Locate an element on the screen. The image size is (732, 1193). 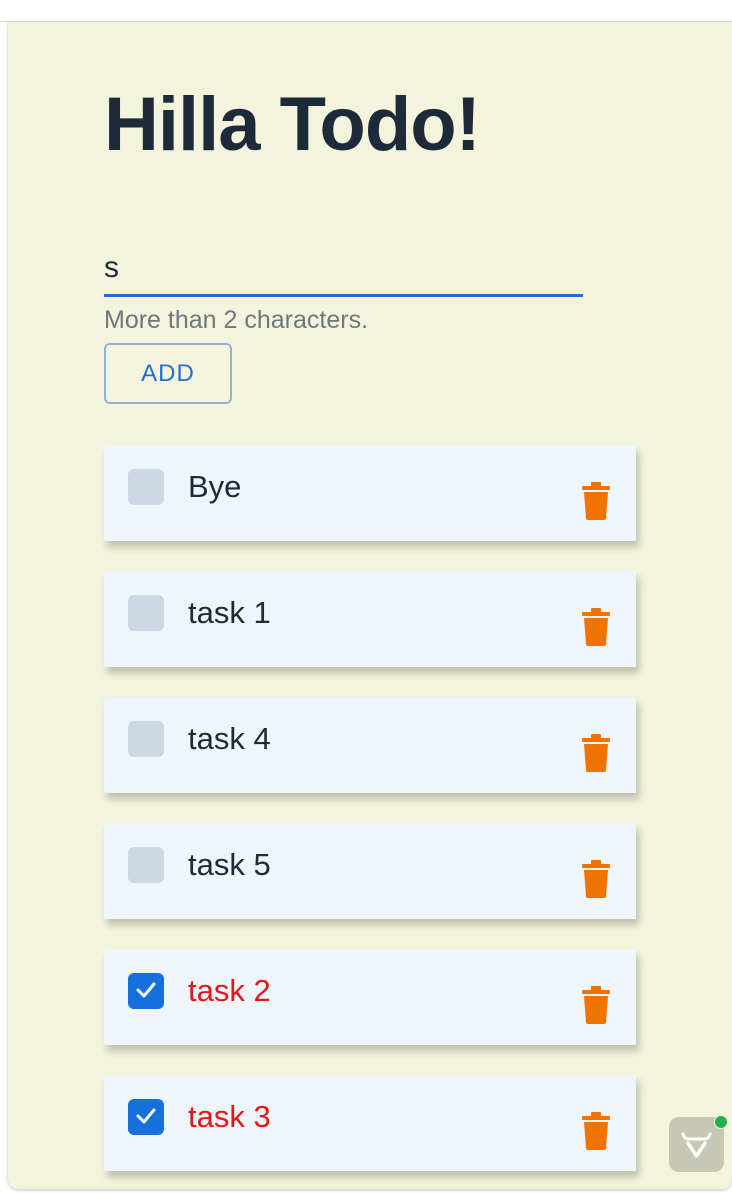
todo-item: task 2 is located at coordinates (370, 997).